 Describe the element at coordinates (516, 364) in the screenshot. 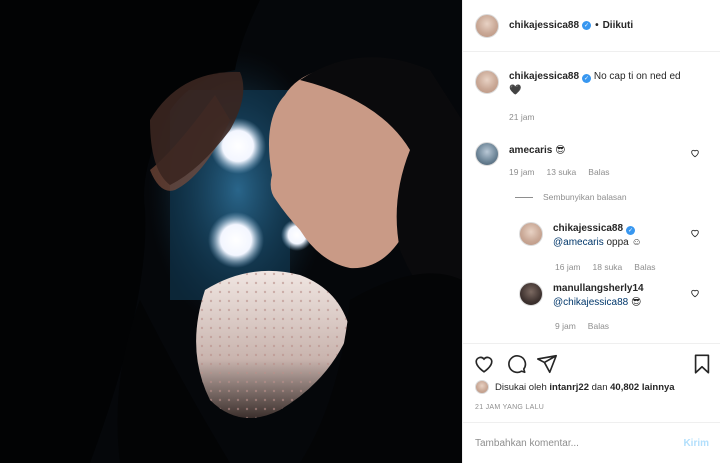

I see `comment-bubble-icon` at that location.